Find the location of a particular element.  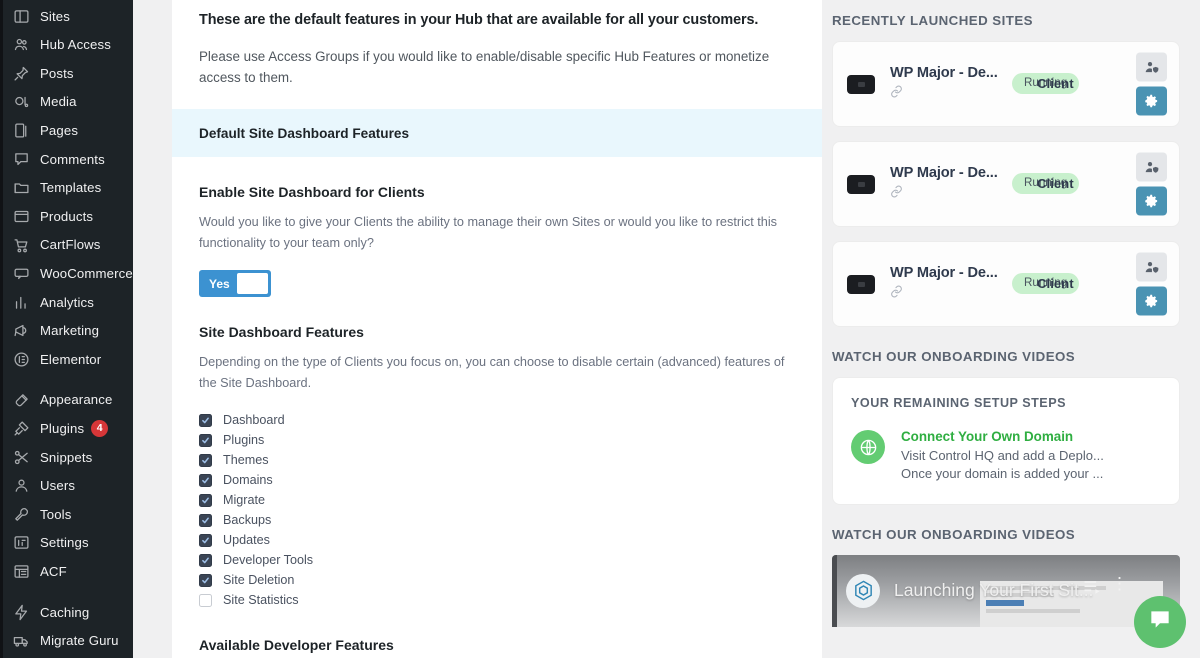

sidebar-item-elementor: Elementor is located at coordinates (66, 359).